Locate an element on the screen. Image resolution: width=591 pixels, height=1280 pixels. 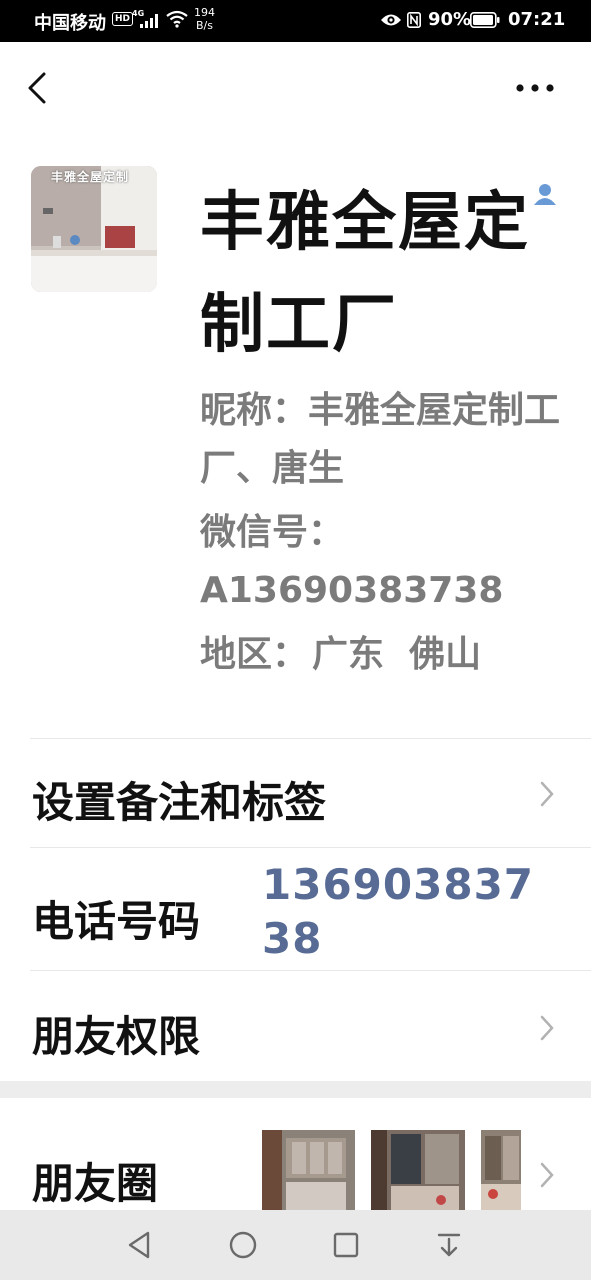
avatar-caption: 丰雅全屋定制 is located at coordinates (90, 177).